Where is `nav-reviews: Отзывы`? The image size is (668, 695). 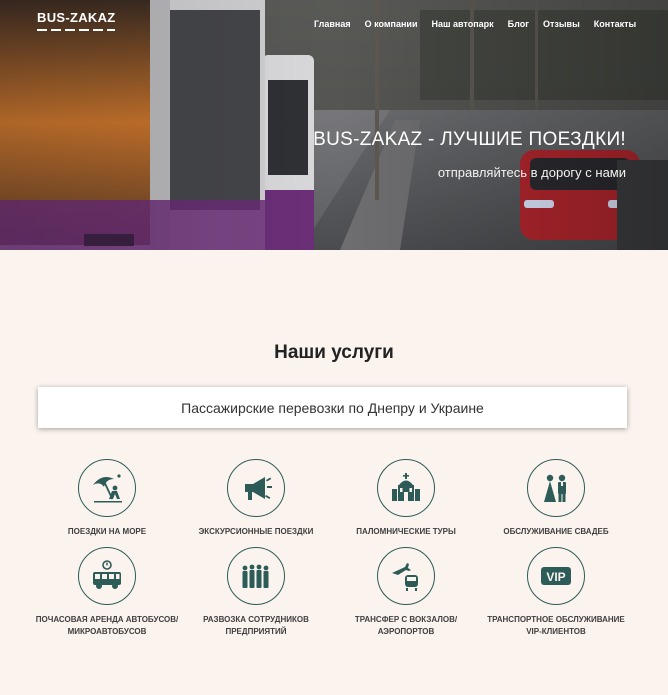
nav-reviews: Отзывы is located at coordinates (561, 24).